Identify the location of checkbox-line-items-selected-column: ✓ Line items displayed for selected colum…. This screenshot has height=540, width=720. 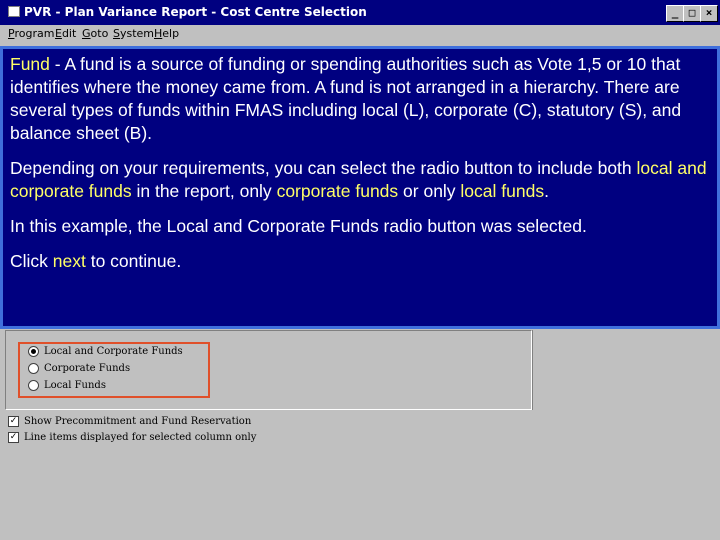
(132, 437).